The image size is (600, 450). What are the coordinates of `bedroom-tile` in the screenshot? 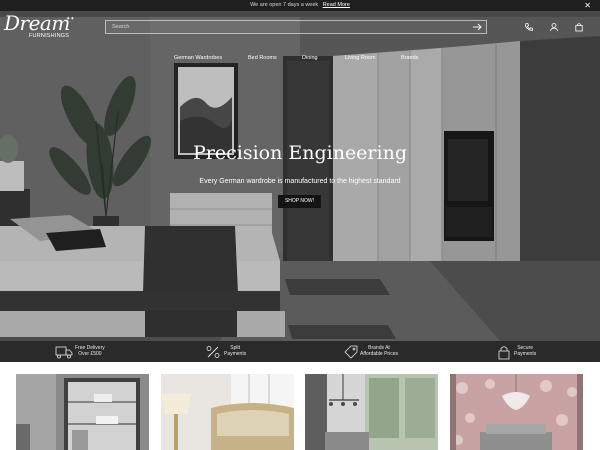 It's located at (227, 412).